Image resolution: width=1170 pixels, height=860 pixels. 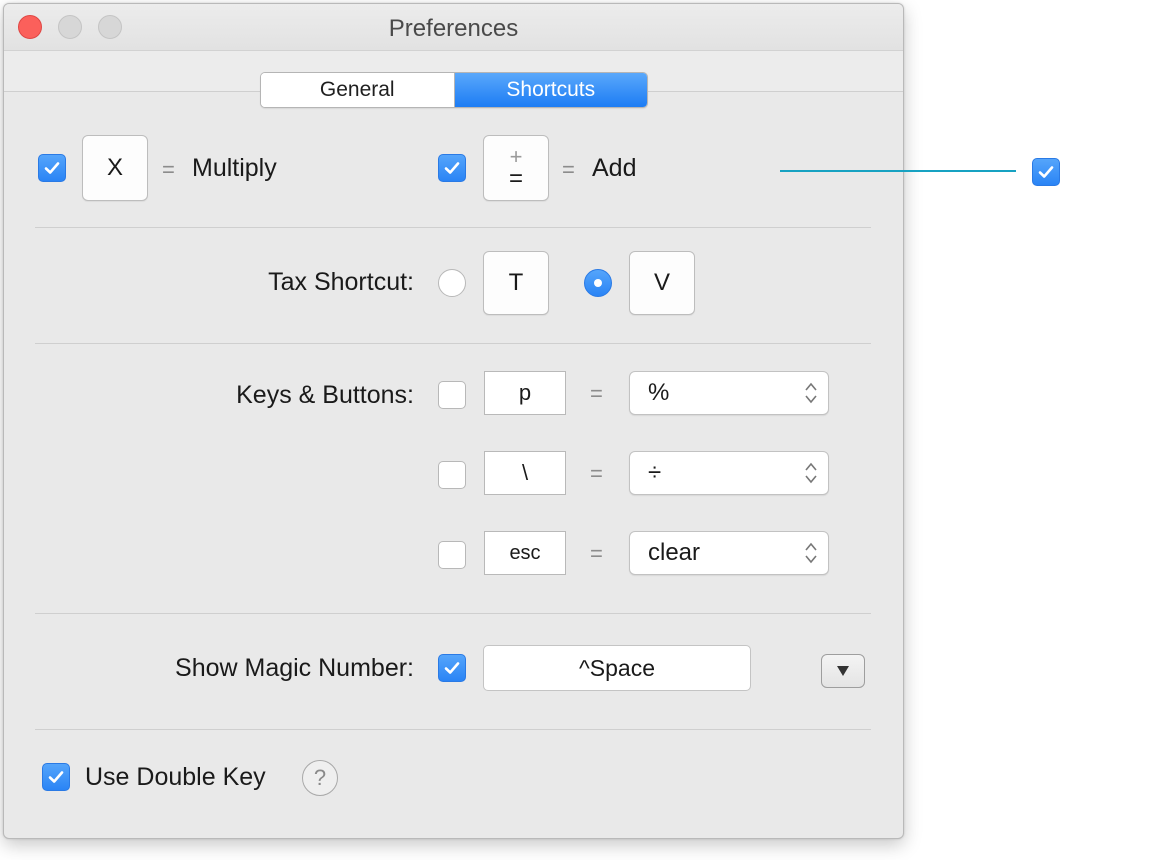 I want to click on triangle-down-icon, so click(x=843, y=671).